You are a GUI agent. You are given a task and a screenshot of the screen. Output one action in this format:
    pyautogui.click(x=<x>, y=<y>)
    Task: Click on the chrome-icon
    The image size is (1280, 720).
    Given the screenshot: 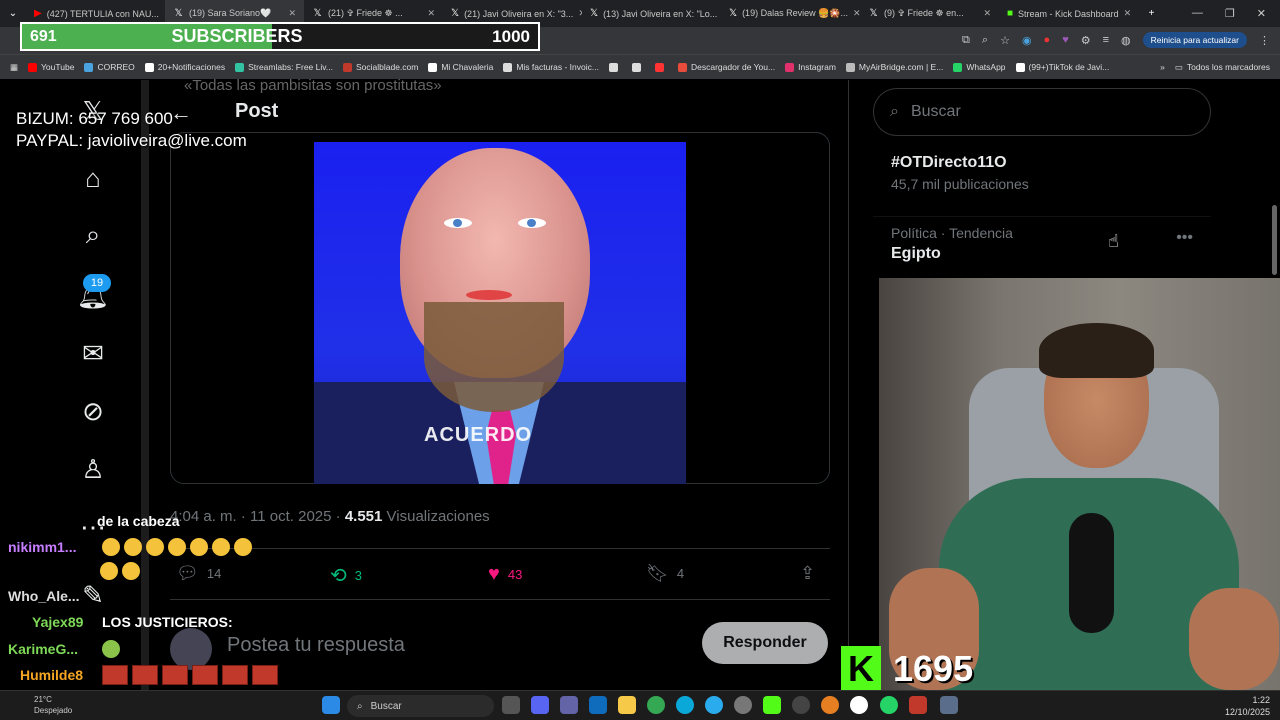 What is the action you would take?
    pyautogui.click(x=656, y=705)
    